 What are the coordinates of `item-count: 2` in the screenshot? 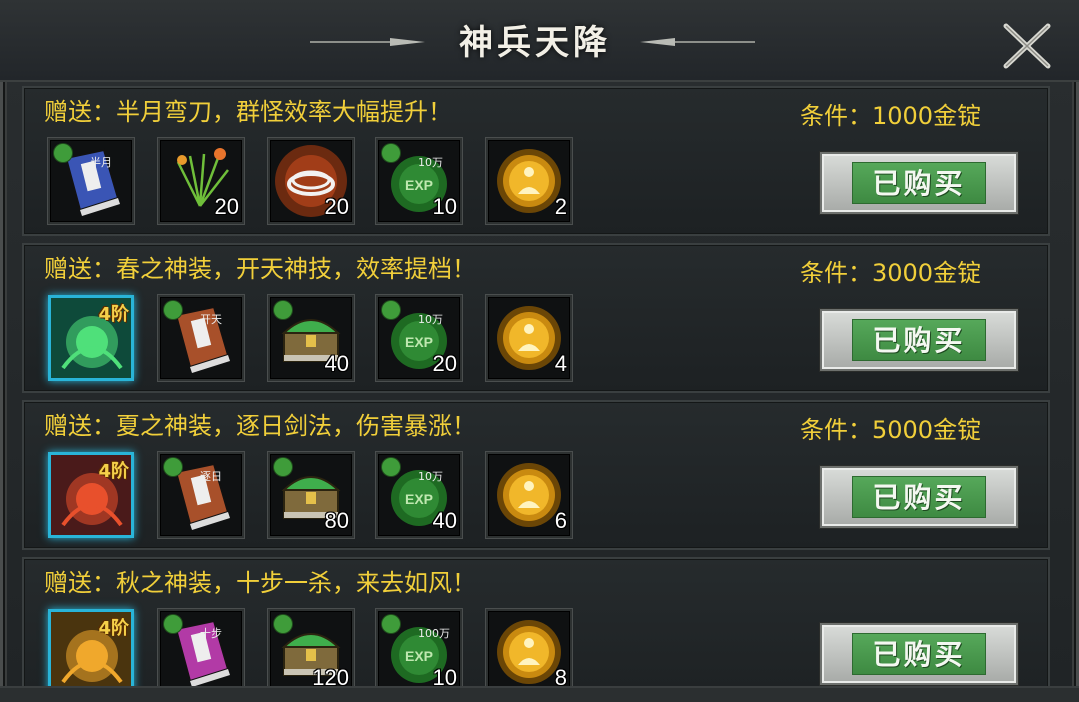 It's located at (560, 206).